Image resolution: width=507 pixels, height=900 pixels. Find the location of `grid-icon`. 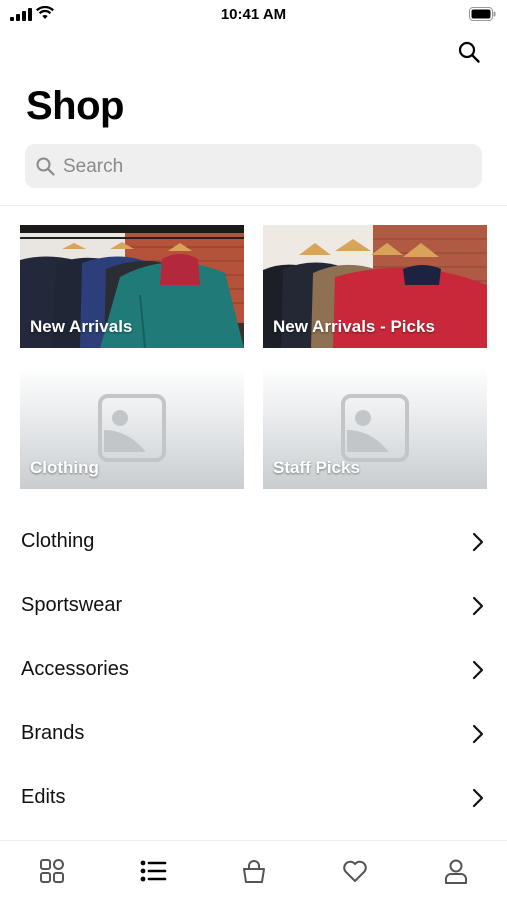

grid-icon is located at coordinates (52, 871).